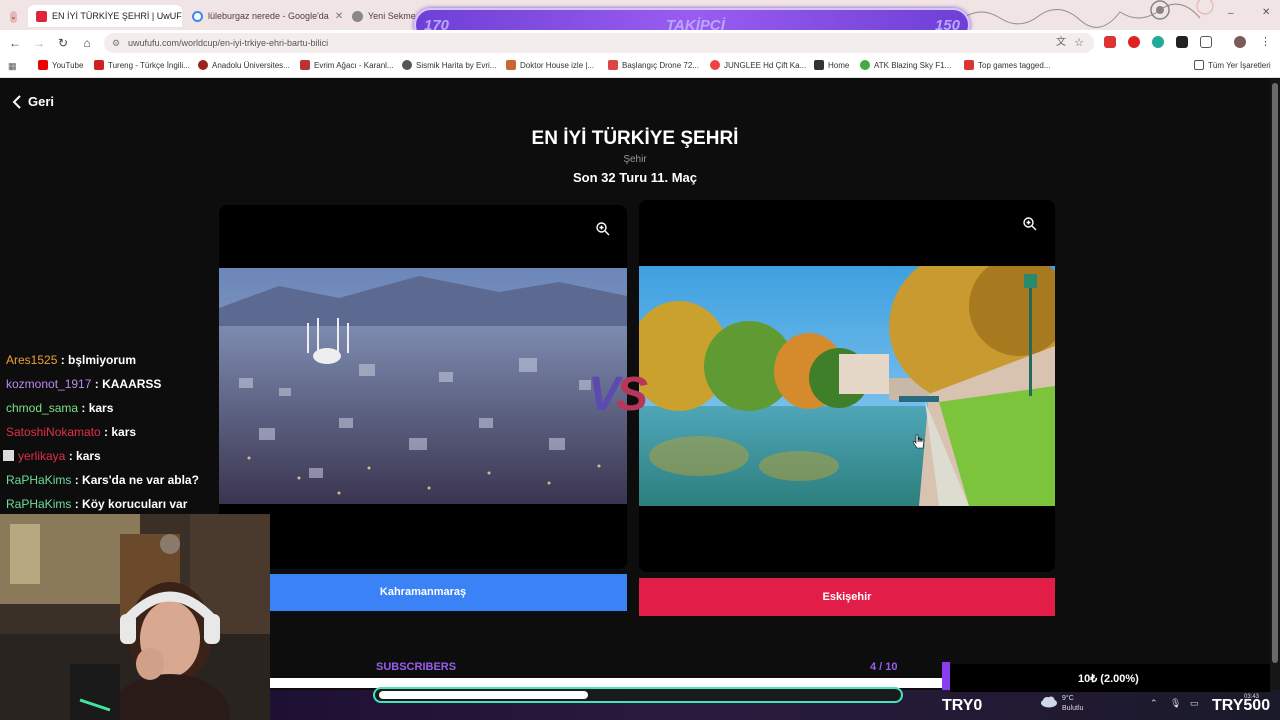 This screenshot has height=720, width=1280. Describe the element at coordinates (135, 480) in the screenshot. I see `chat-text: : Kars'da ne var abla?` at that location.